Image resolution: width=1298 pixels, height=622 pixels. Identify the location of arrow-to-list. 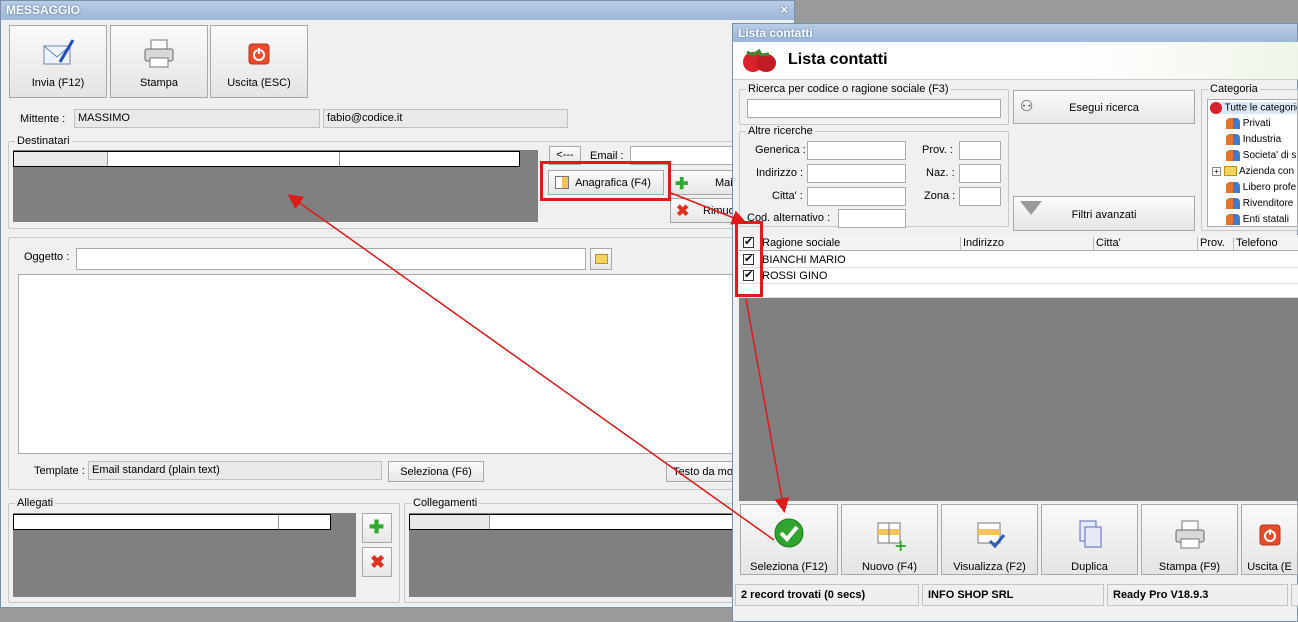
(708, 208).